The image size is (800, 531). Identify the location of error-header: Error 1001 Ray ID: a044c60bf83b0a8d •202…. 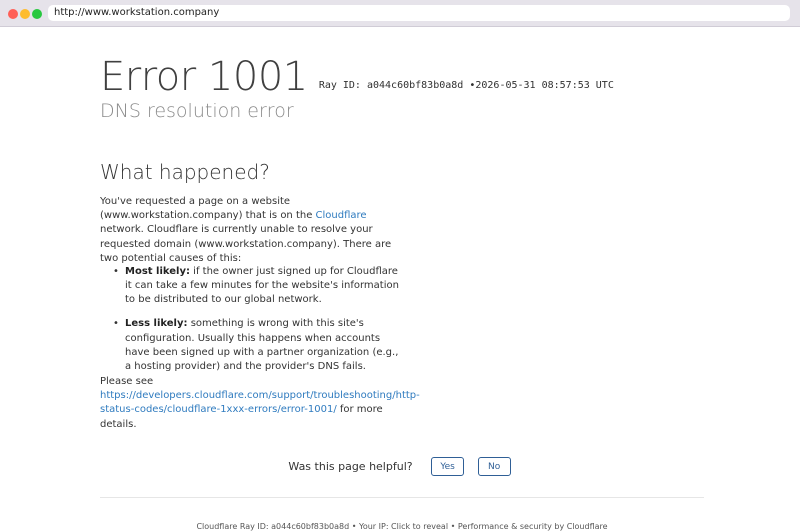
(357, 77).